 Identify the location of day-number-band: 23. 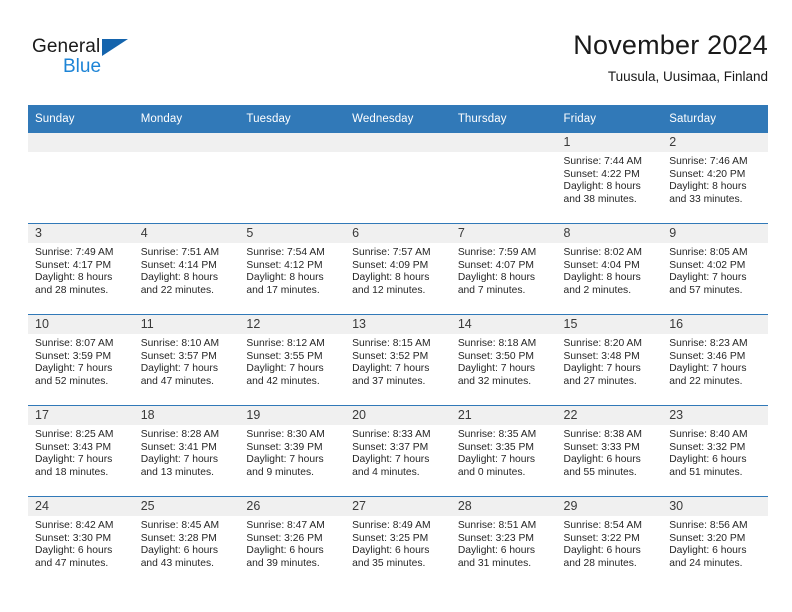
(715, 415).